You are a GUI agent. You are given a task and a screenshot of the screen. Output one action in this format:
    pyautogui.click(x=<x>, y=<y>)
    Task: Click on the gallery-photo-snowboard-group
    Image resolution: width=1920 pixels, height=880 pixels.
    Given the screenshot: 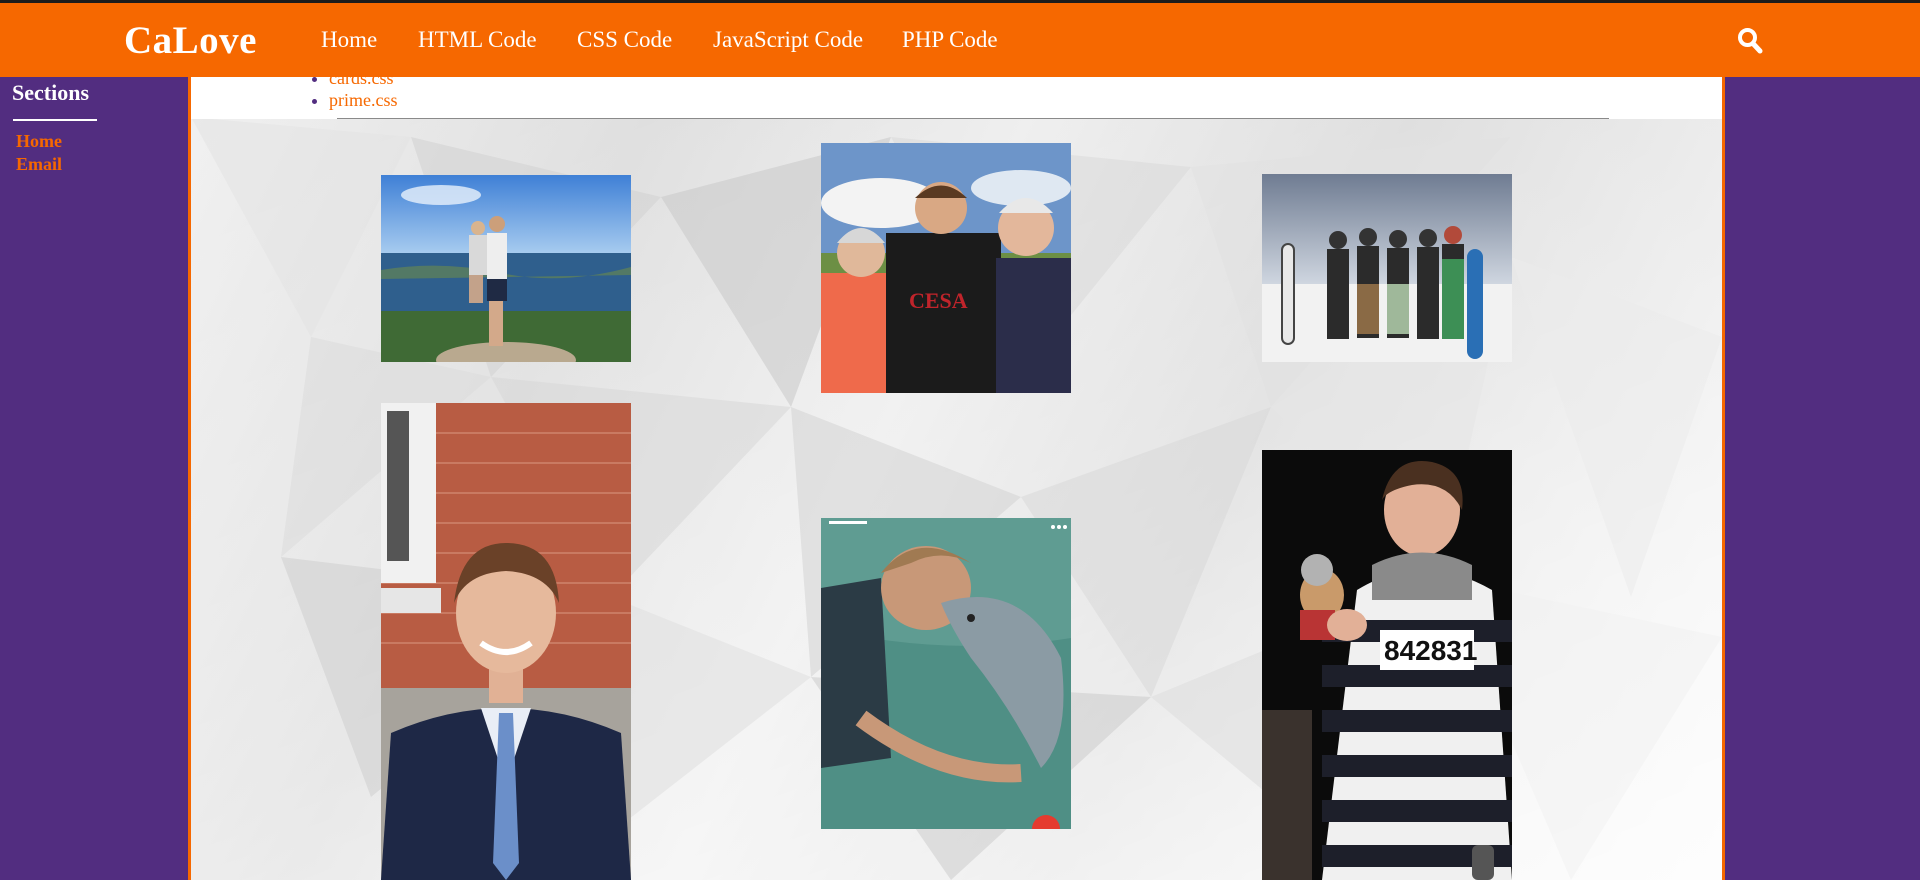 What is the action you would take?
    pyautogui.click(x=1387, y=268)
    